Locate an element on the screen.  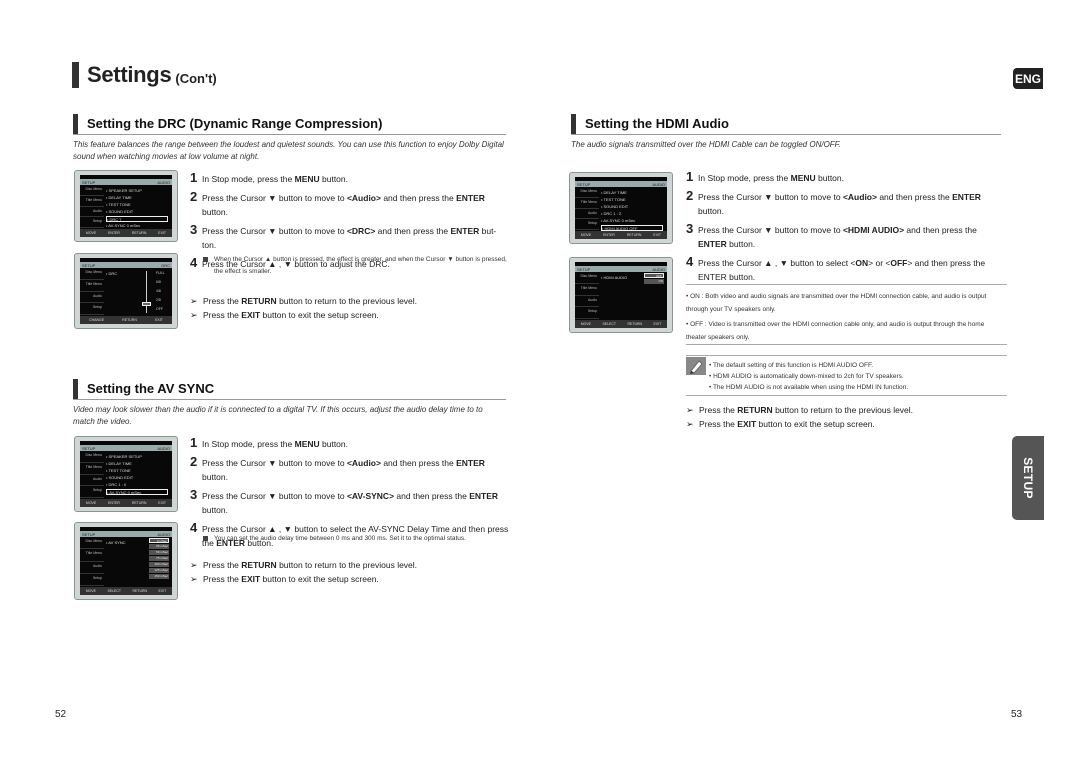
tip-keyword: EXIT is located at coordinates (251, 579).